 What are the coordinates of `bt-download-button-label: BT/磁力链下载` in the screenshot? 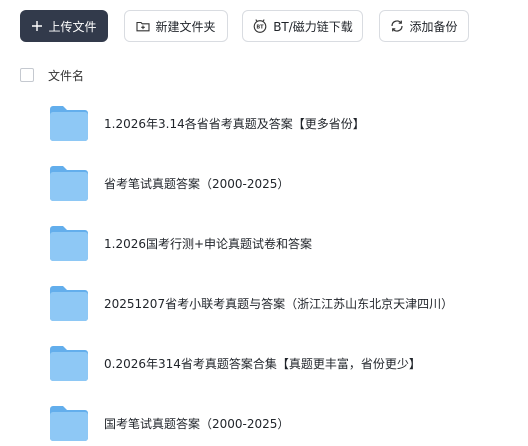 It's located at (313, 26).